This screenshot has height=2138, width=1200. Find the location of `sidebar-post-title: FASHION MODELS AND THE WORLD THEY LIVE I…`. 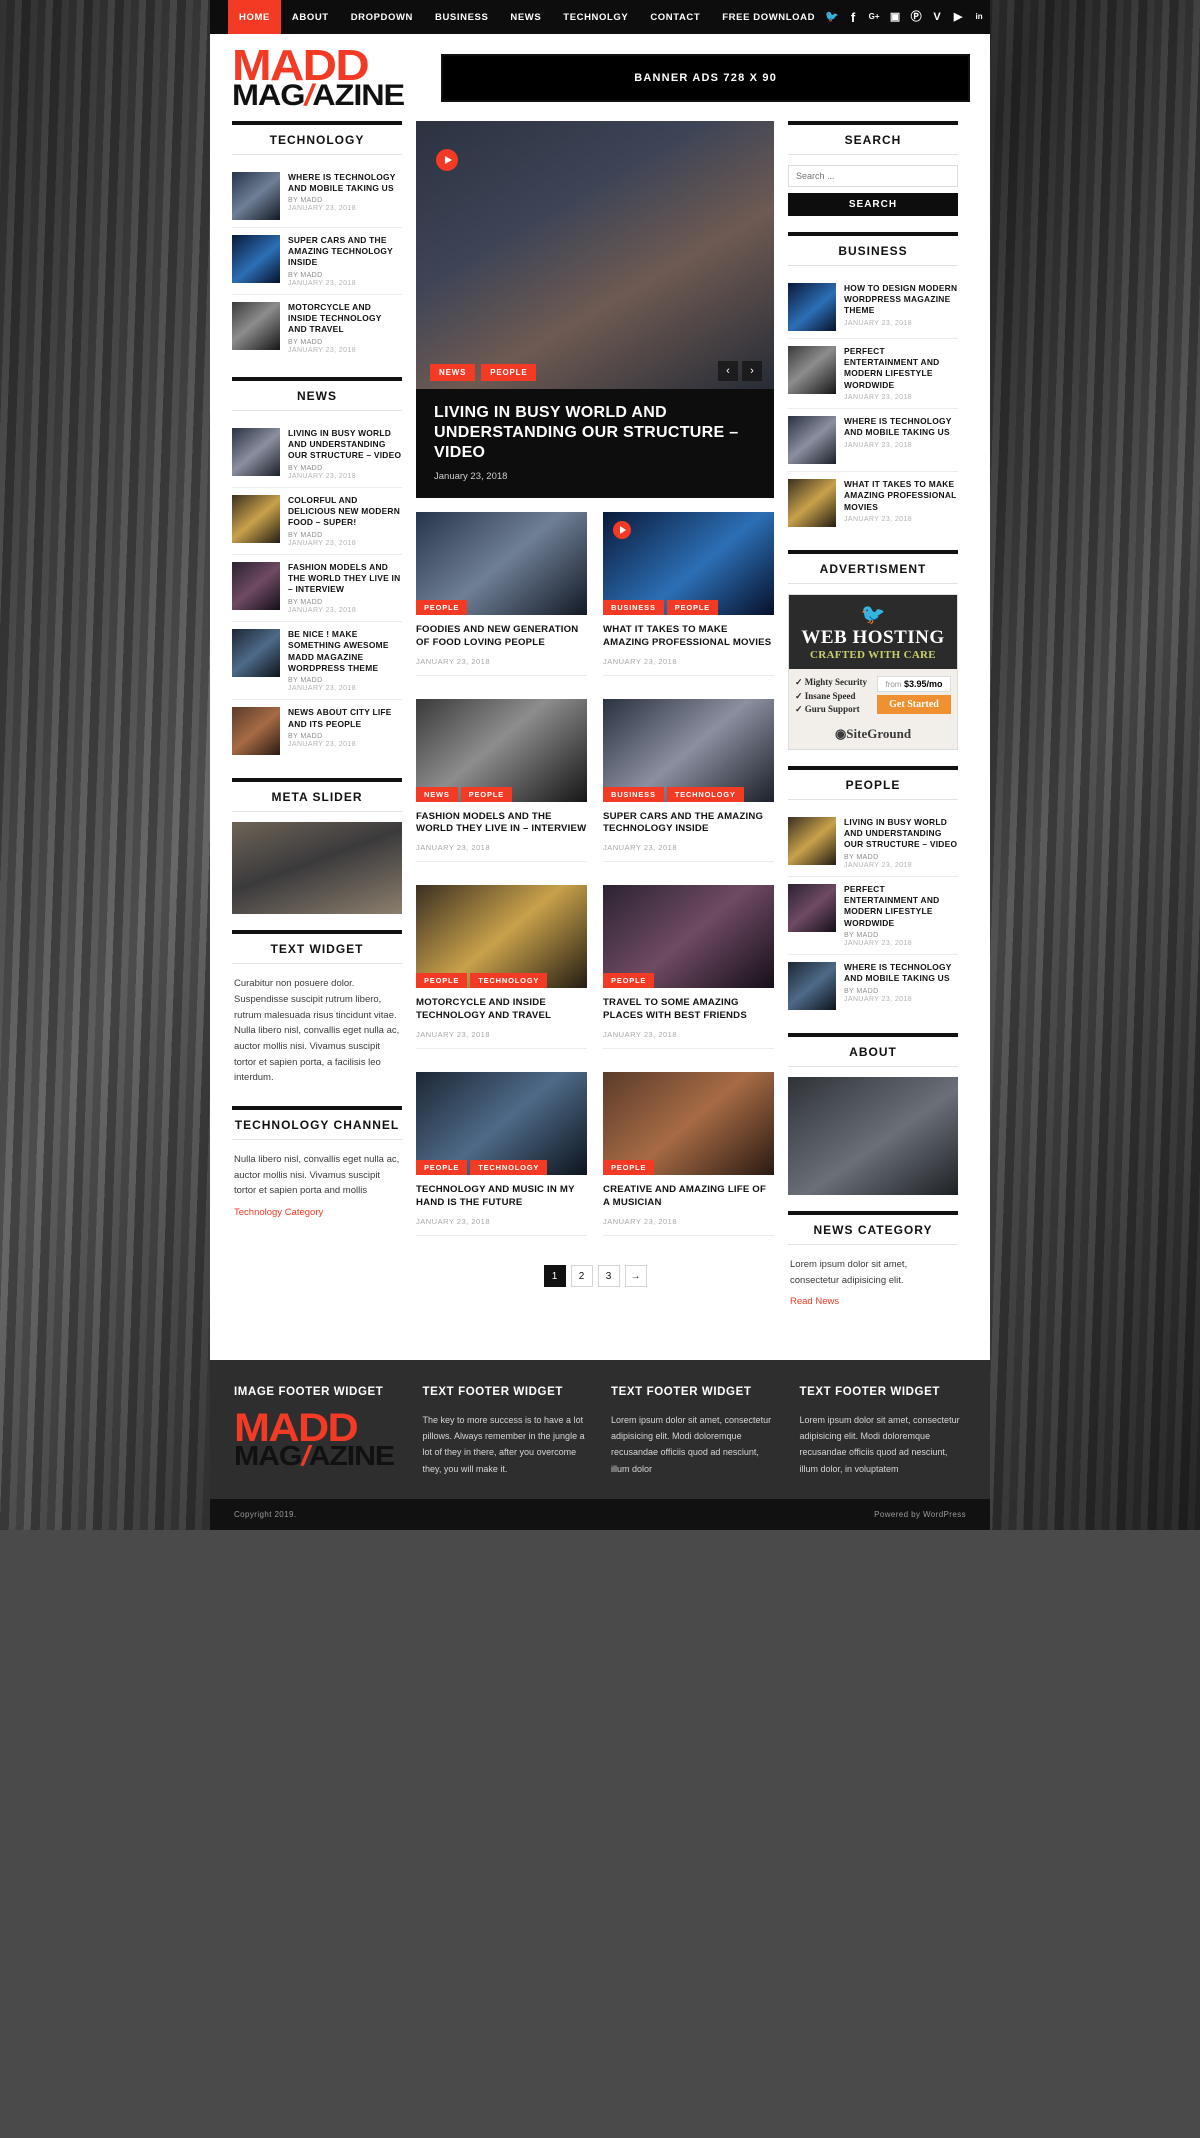

sidebar-post-title: FASHION MODELS AND THE WORLD THEY LIVE I… is located at coordinates (345, 579).